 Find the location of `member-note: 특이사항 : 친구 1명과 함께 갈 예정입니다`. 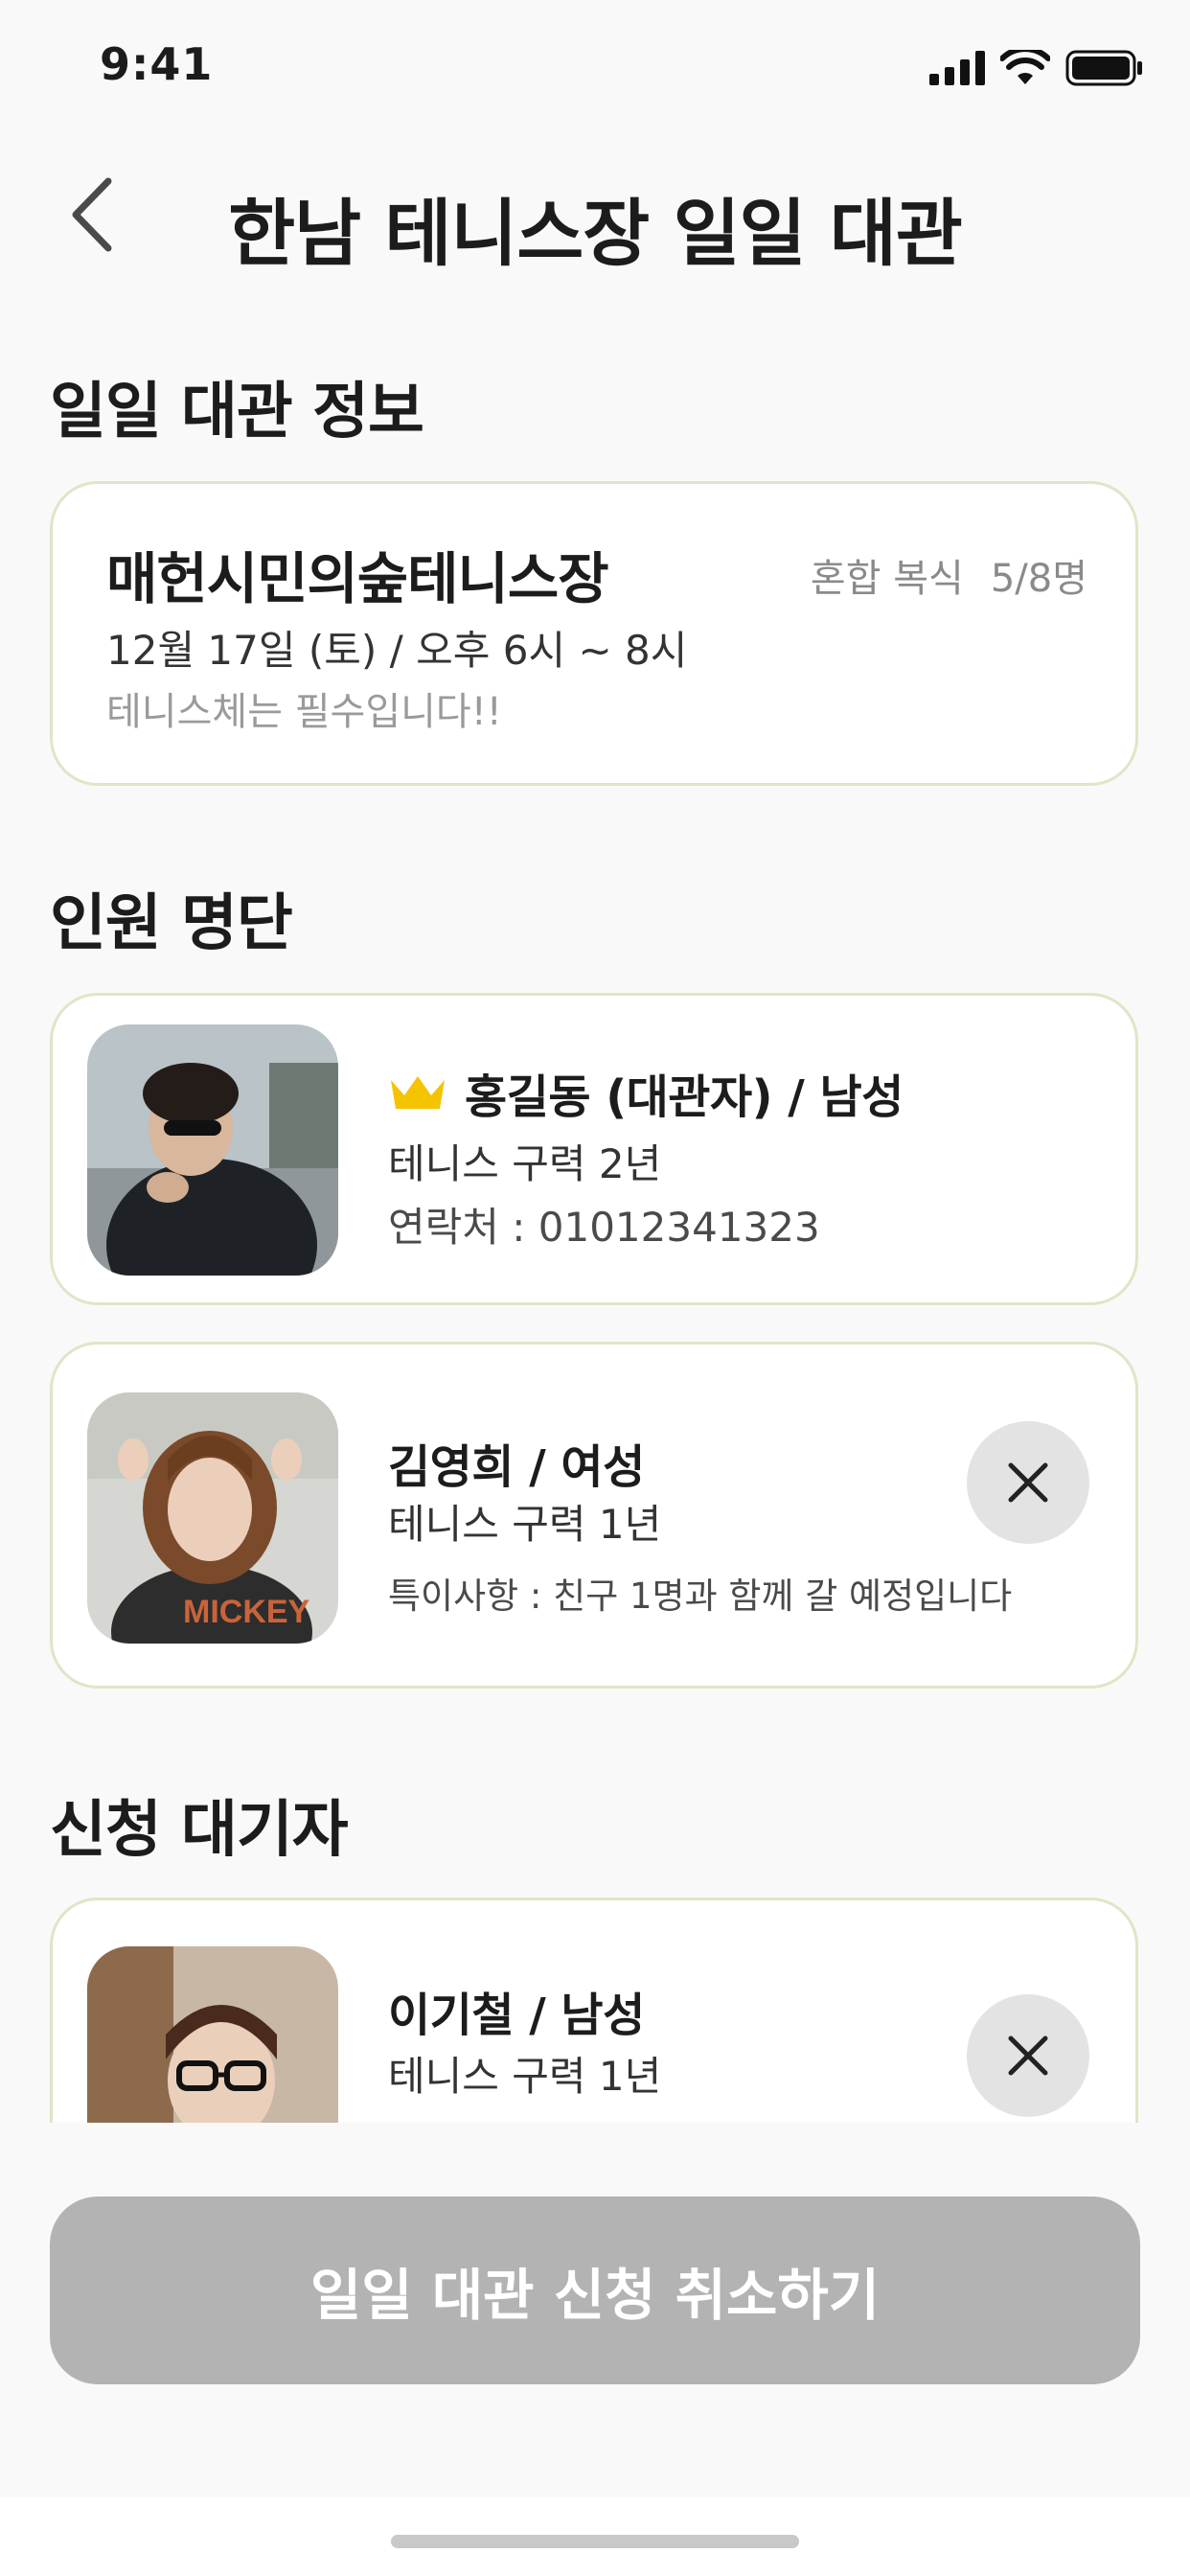

member-note: 특이사항 : 친구 1명과 함께 갈 예정입니다 is located at coordinates (700, 1596).